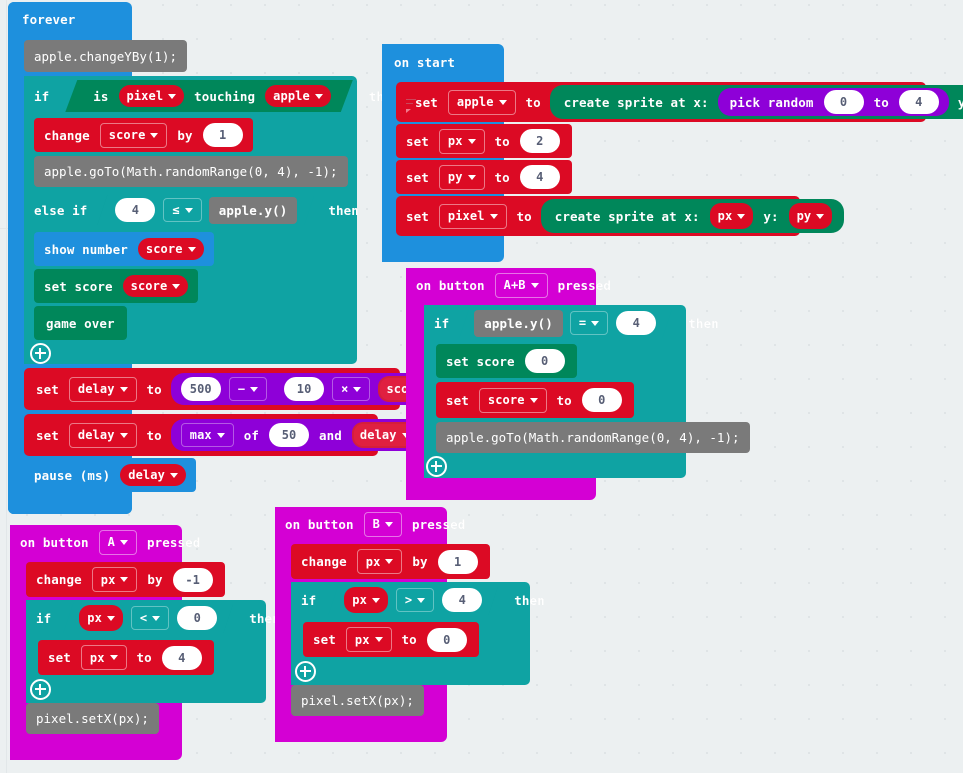 The width and height of the screenshot is (963, 773). I want to click on max-operand-a-field: 50, so click(289, 435).